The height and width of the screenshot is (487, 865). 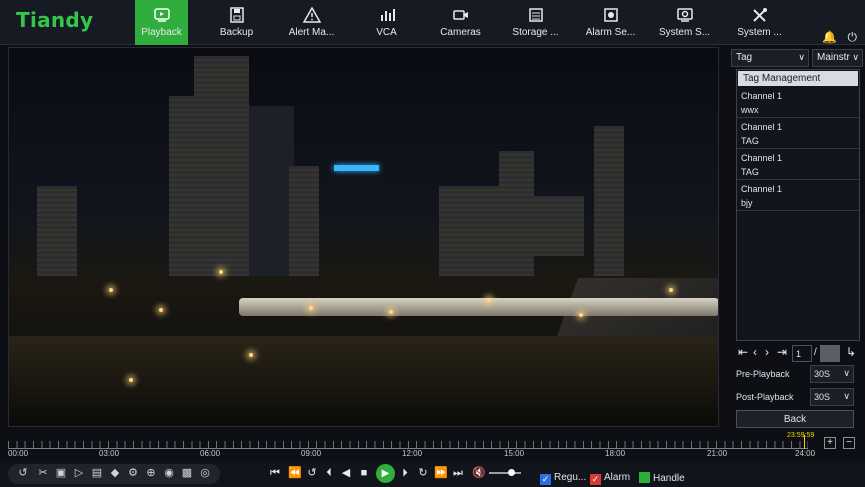 What do you see at coordinates (717, 453) in the screenshot?
I see `tick-label: 21:00` at bounding box center [717, 453].